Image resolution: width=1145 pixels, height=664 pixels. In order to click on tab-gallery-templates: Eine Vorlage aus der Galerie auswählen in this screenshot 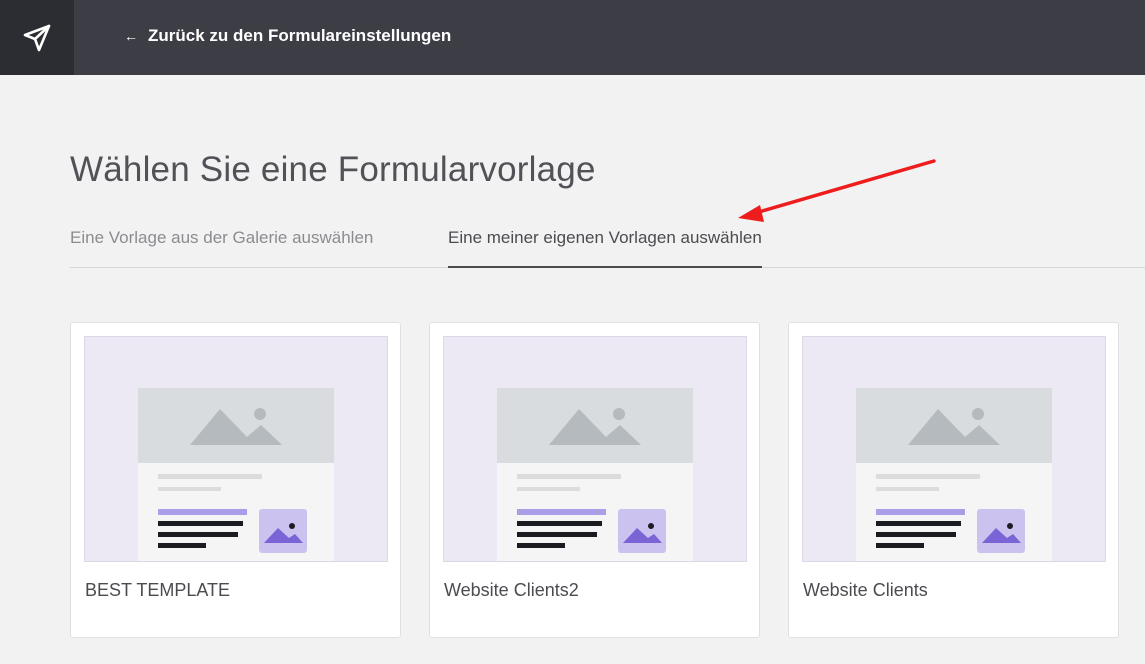, I will do `click(221, 248)`.